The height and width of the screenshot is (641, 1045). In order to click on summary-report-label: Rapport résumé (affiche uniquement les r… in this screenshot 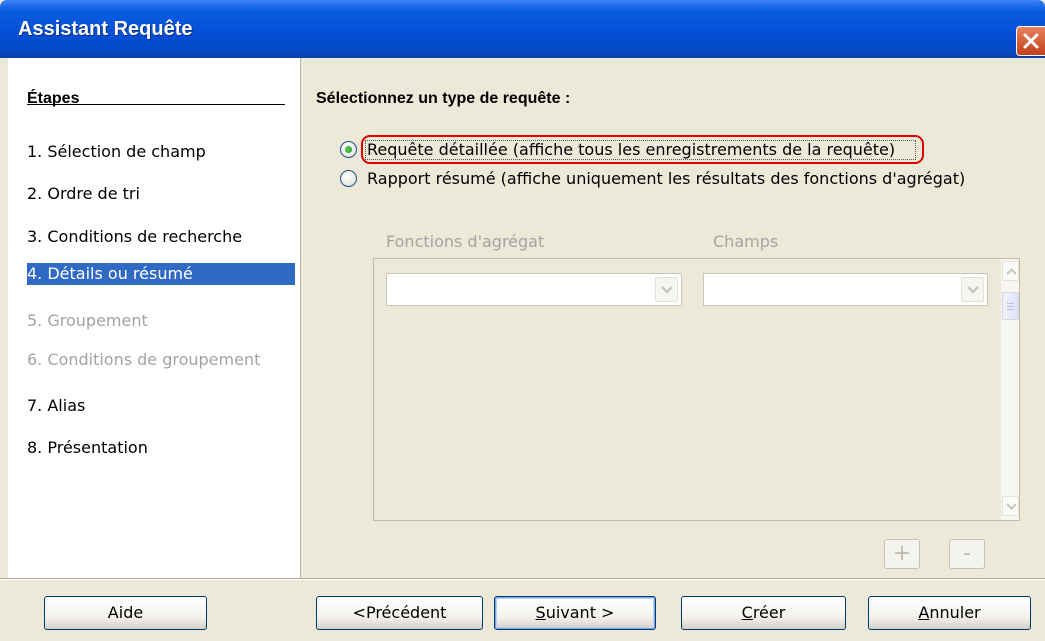, I will do `click(666, 178)`.